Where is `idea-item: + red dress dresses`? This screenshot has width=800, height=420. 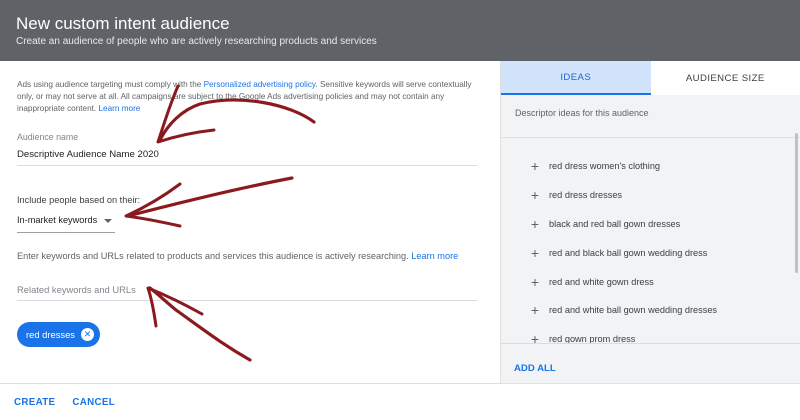
idea-item: + red dress dresses is located at coordinates (650, 195).